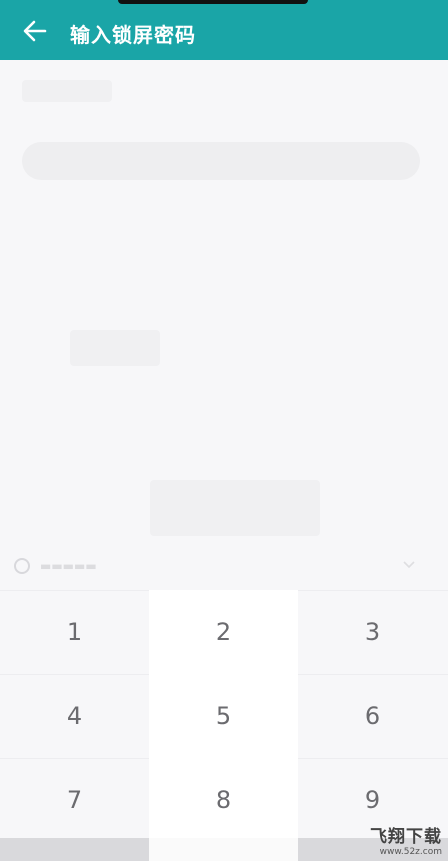  What do you see at coordinates (74, 632) in the screenshot?
I see `key-1: 1` at bounding box center [74, 632].